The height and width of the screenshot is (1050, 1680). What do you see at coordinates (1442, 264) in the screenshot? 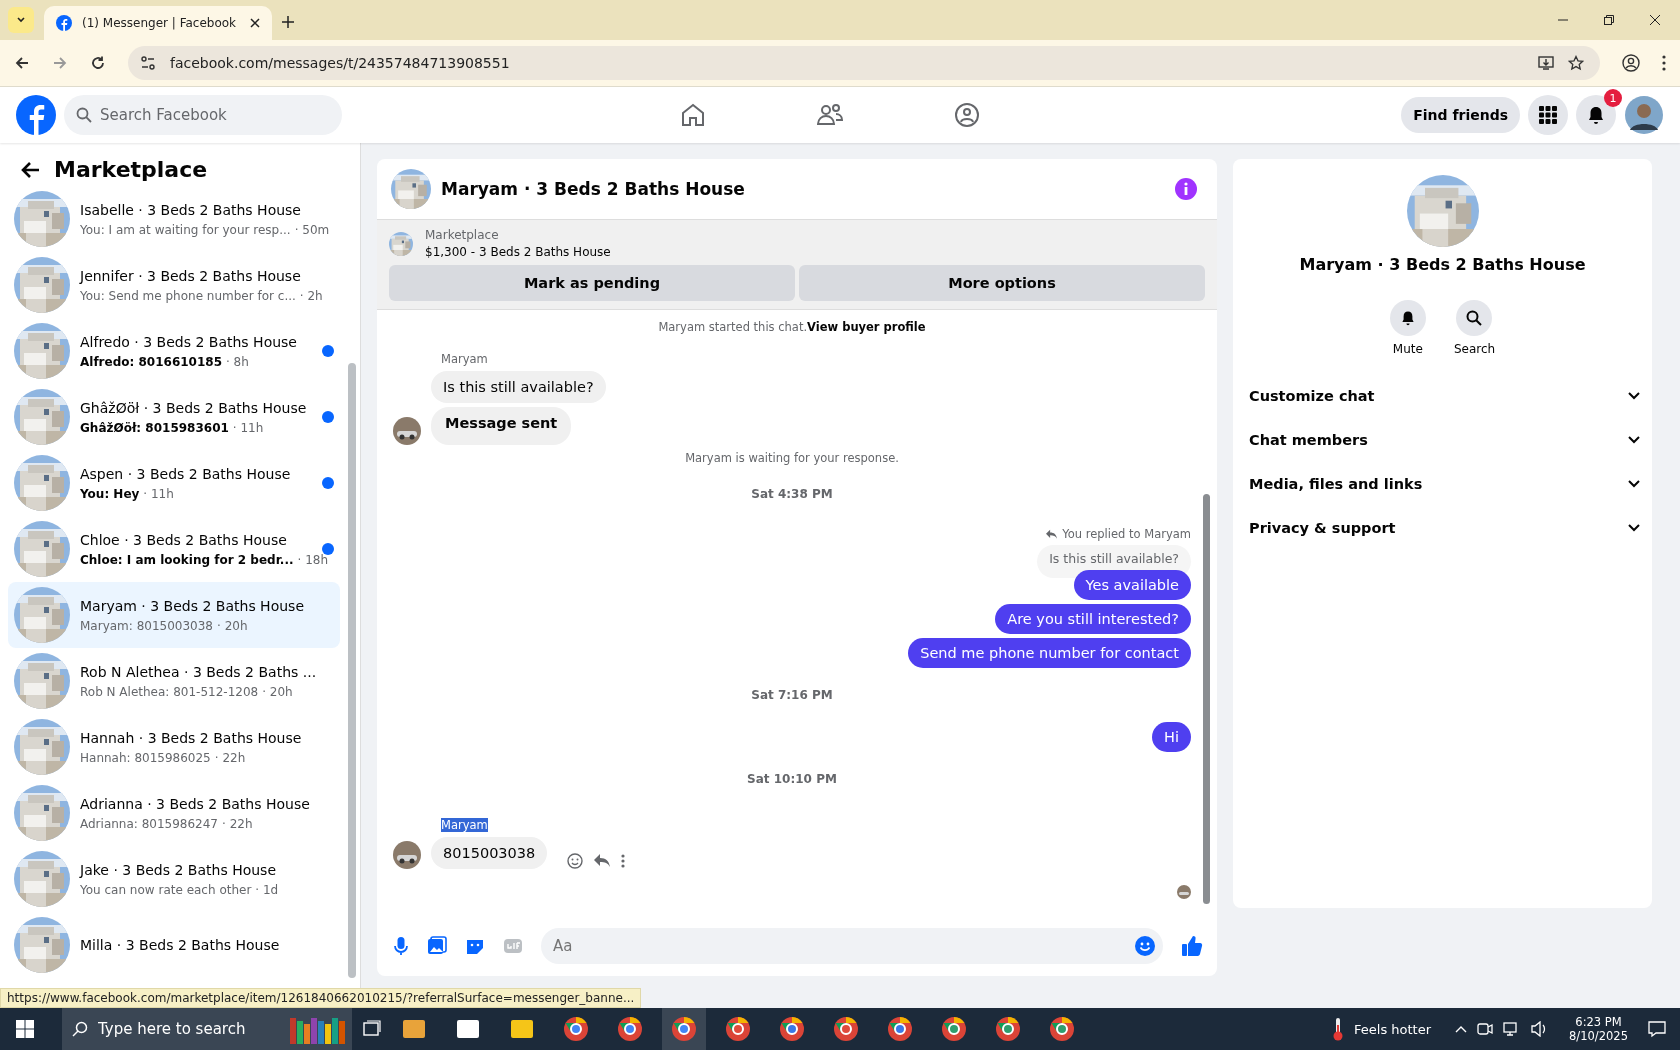
I see `chat-name: Maryam · 3 Beds 2 Baths House` at bounding box center [1442, 264].